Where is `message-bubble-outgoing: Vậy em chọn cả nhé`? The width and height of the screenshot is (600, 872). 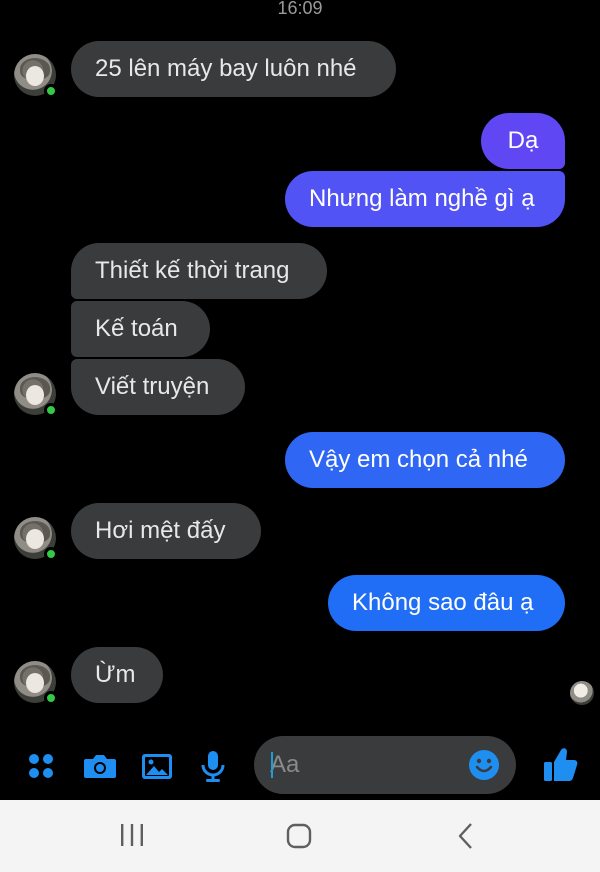
message-bubble-outgoing: Vậy em chọn cả nhé is located at coordinates (425, 460).